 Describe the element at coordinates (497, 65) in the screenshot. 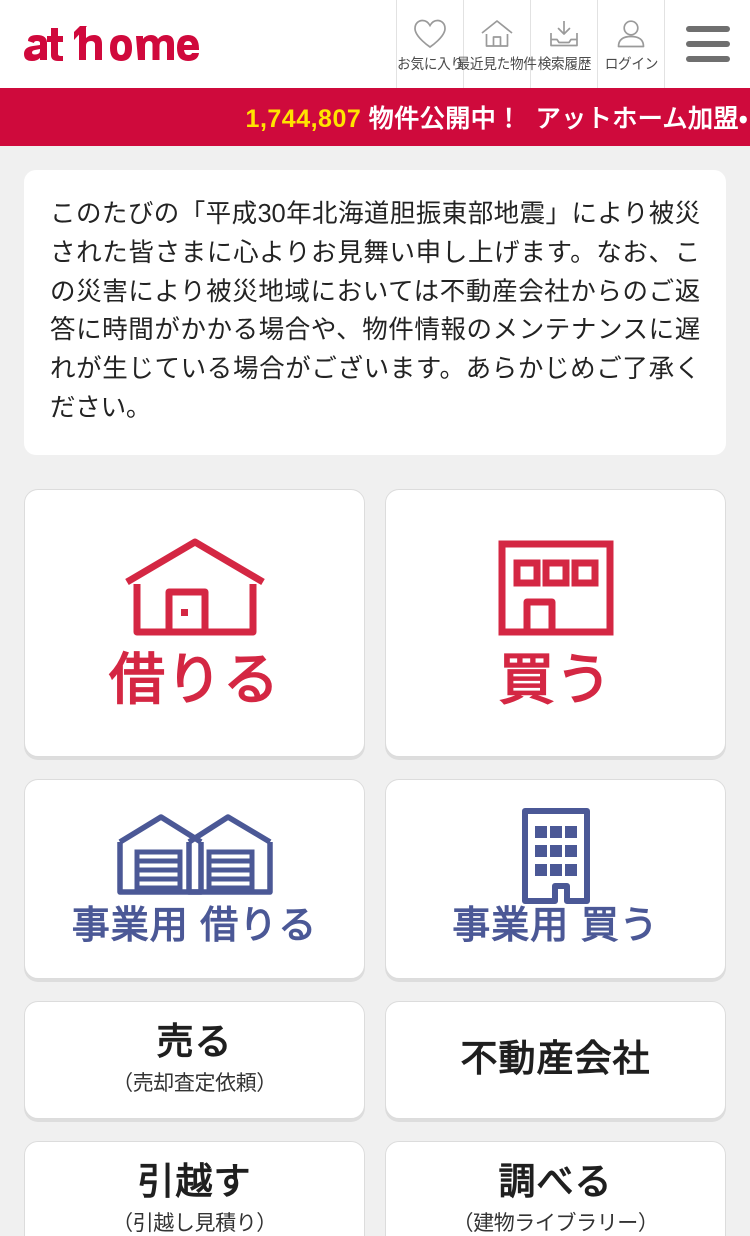

I see `header-item-label: 最近見た物件` at that location.